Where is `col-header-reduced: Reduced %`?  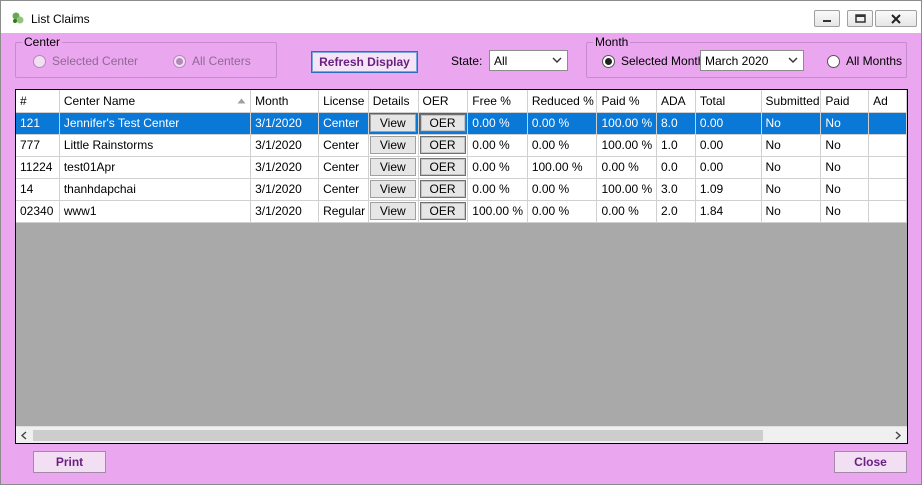
col-header-reduced: Reduced % is located at coordinates (562, 101).